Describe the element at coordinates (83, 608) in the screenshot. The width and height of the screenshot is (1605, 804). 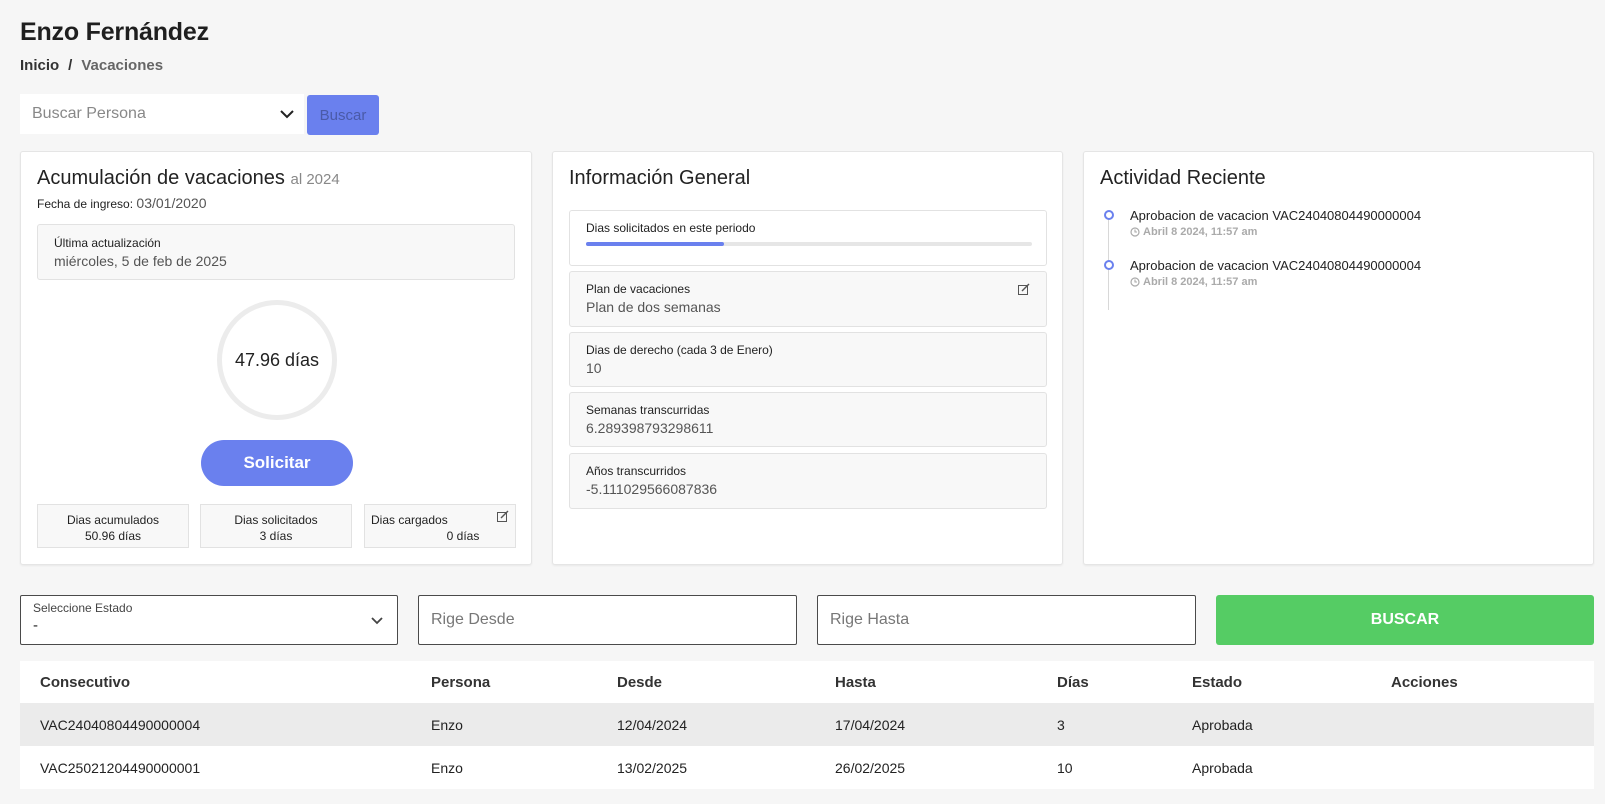
I see `status-select-label: Seleccione Estado` at that location.